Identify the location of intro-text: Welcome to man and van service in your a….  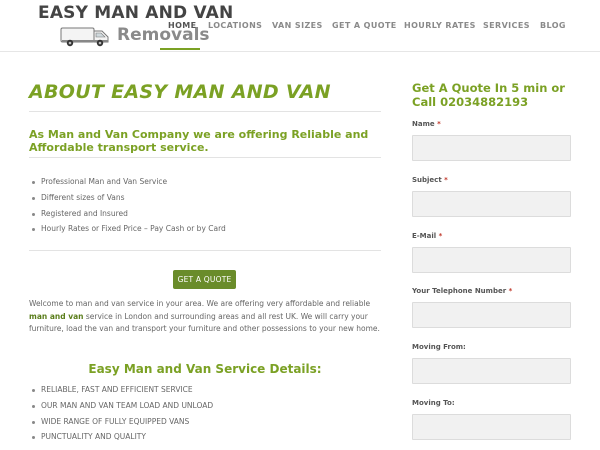
(200, 303).